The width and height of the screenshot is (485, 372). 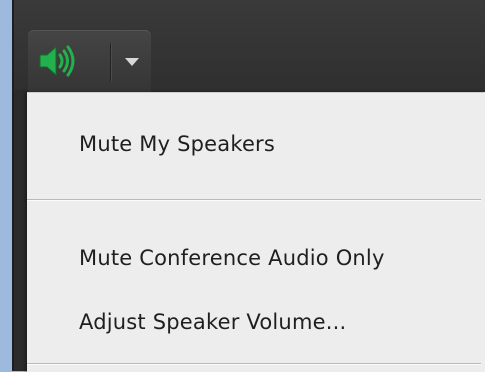 What do you see at coordinates (232, 258) in the screenshot?
I see `menu-item-label: Mute Conference Audio Only` at bounding box center [232, 258].